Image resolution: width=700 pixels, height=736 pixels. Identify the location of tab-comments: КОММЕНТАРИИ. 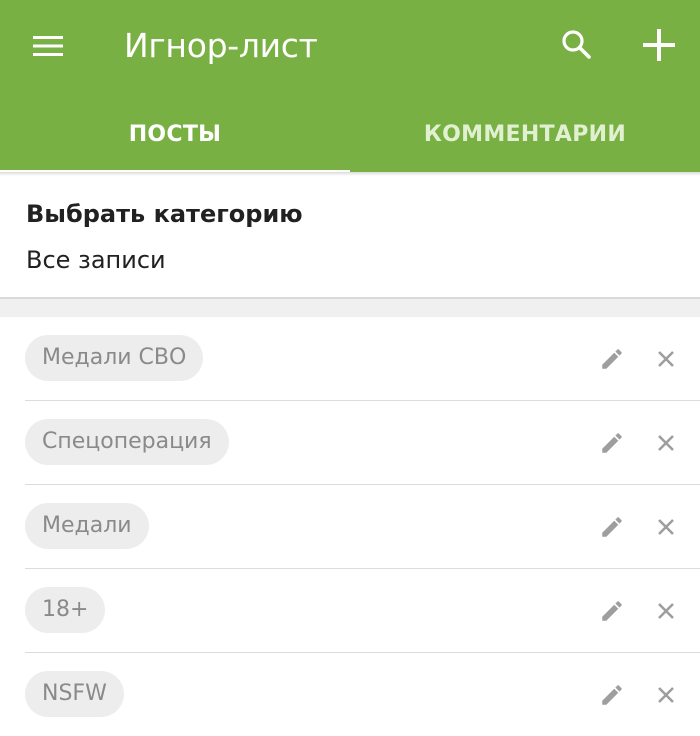
(525, 134).